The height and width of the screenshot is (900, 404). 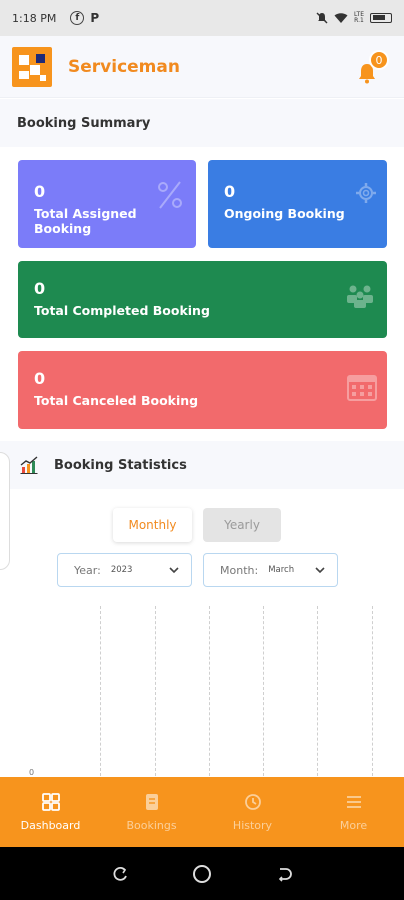 What do you see at coordinates (34, 18) in the screenshot?
I see `status-time: 1:18 PM` at bounding box center [34, 18].